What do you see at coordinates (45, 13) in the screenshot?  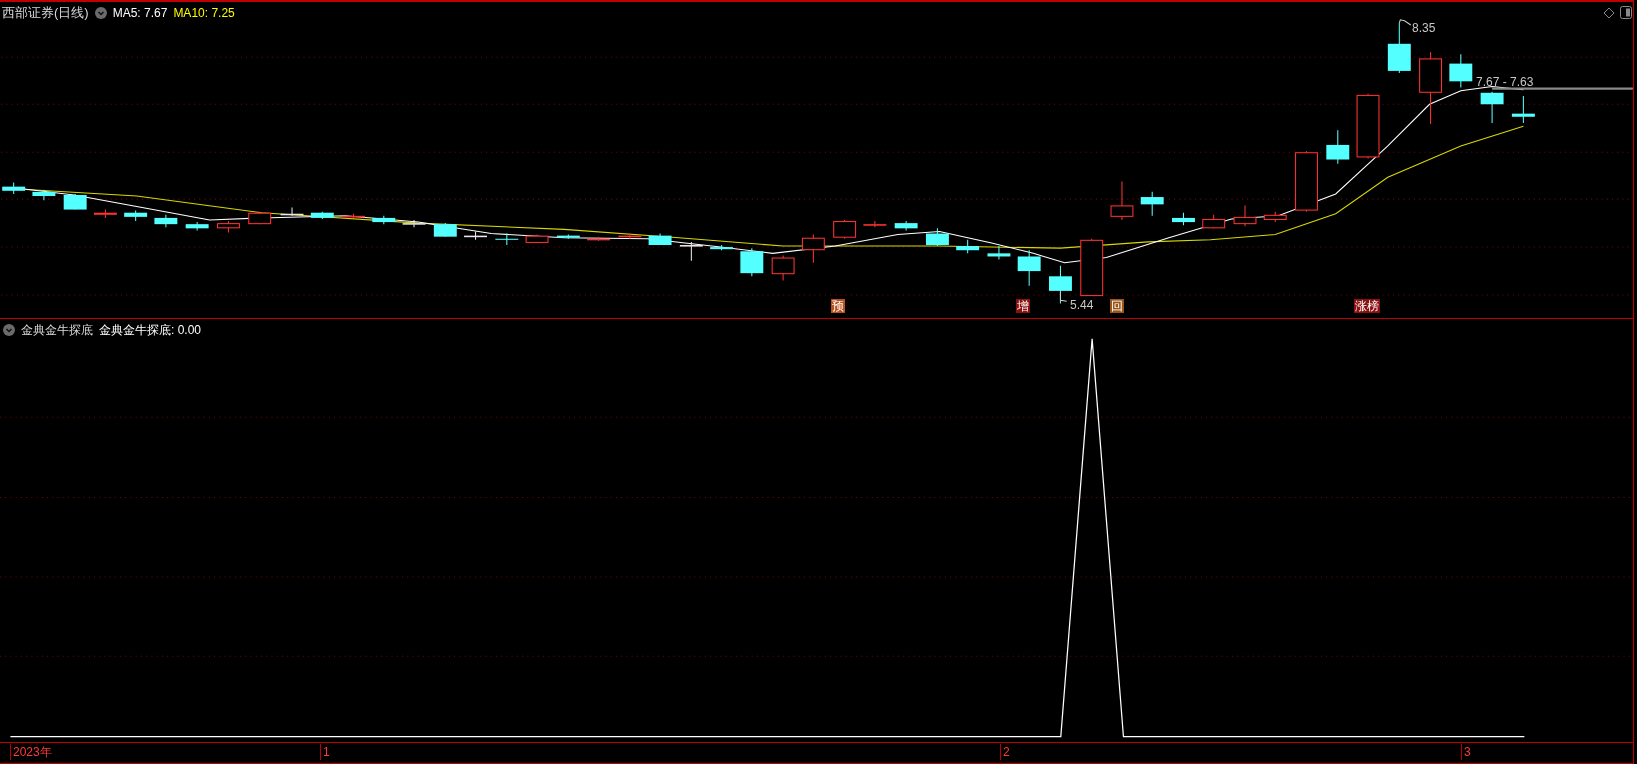 I see `stock-title: 西部证券(日线)` at bounding box center [45, 13].